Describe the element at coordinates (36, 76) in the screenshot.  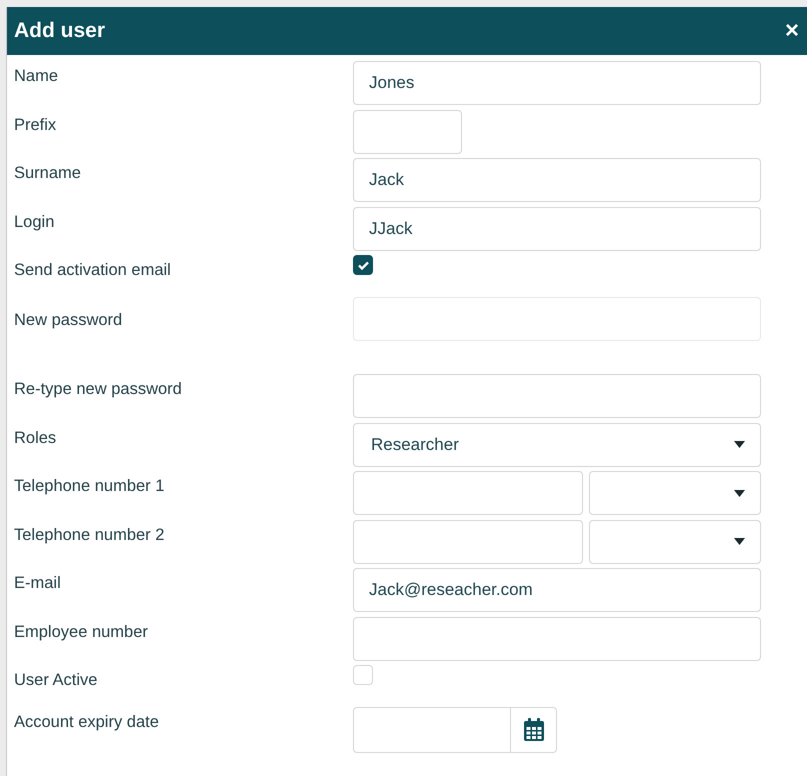
I see `field-label: Name` at that location.